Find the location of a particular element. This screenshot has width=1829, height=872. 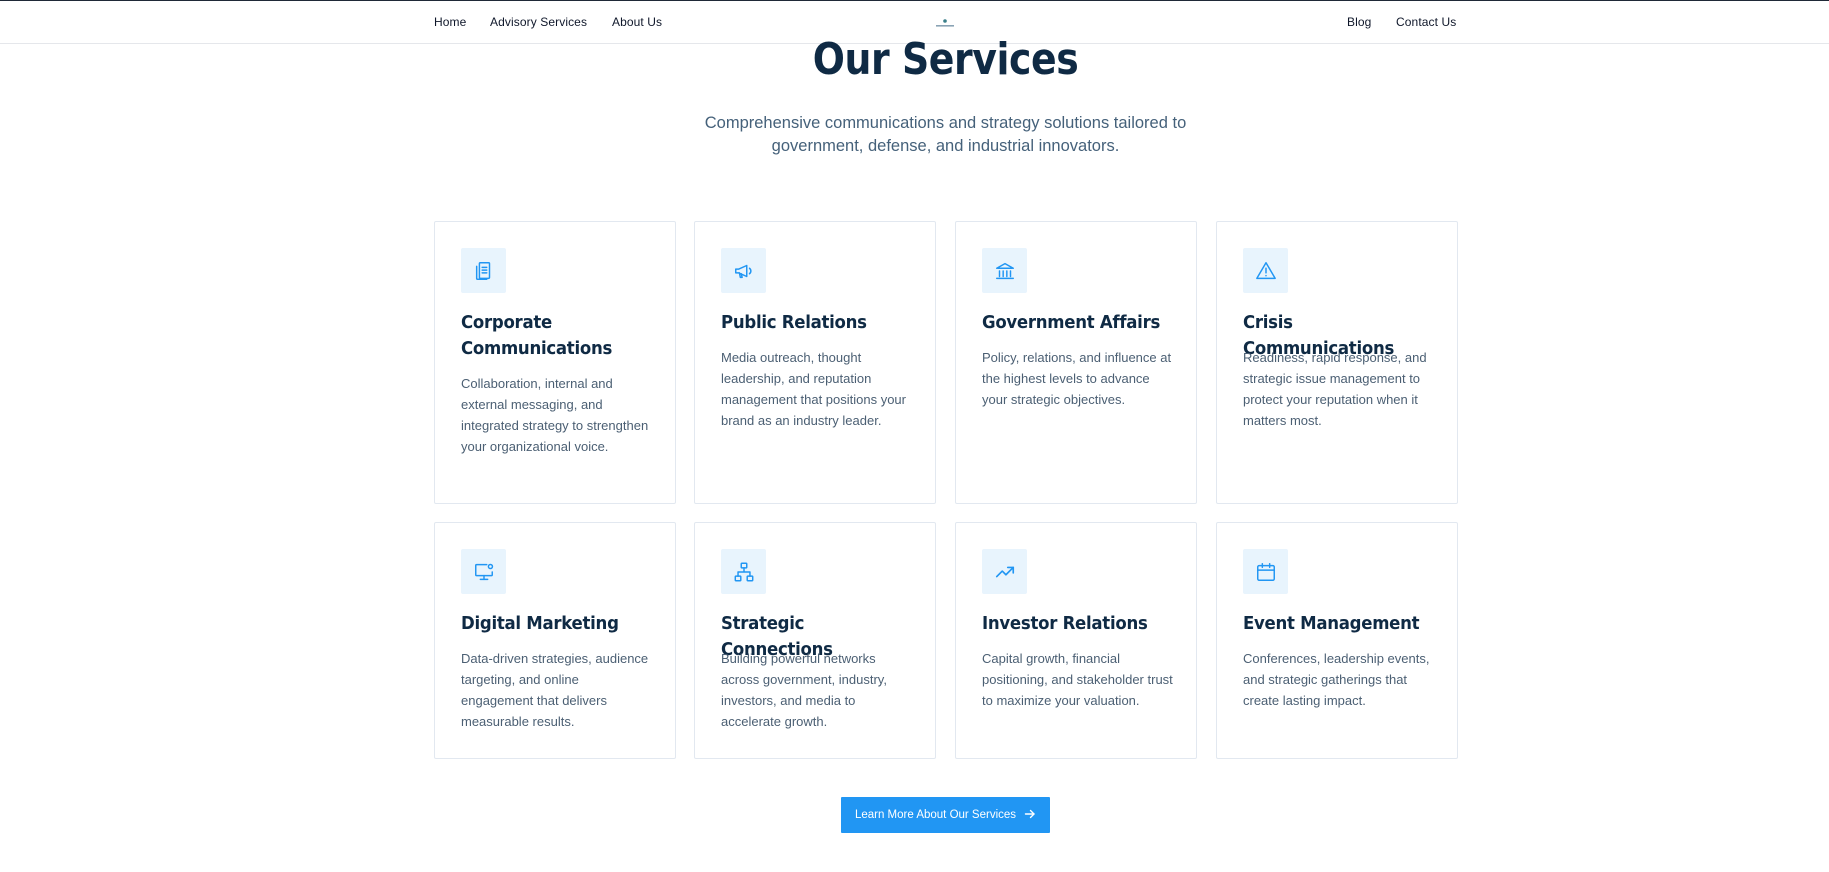

services-title: Our Services is located at coordinates (945, 59).